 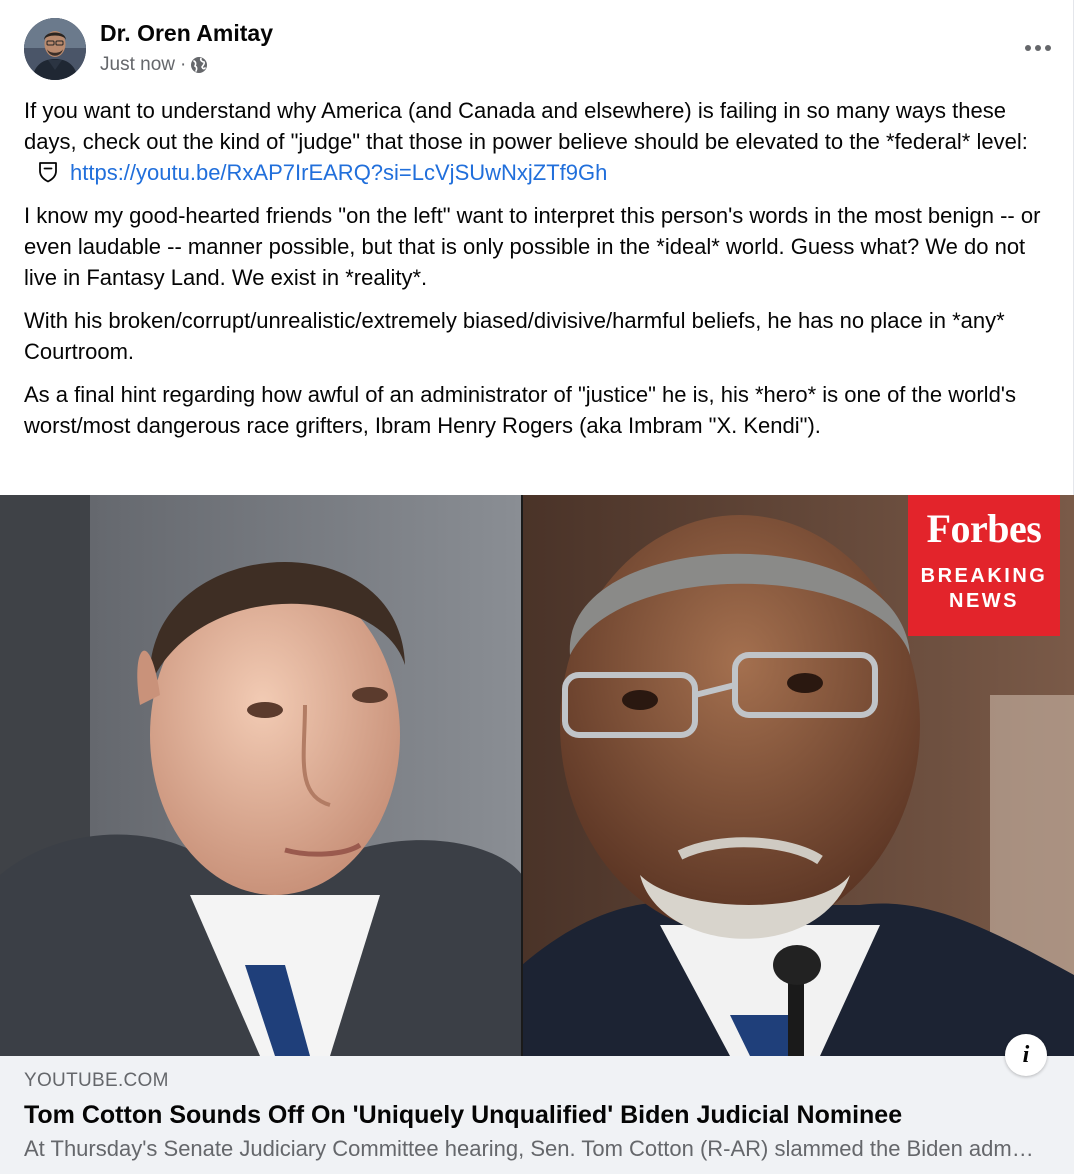 What do you see at coordinates (48, 171) in the screenshot?
I see `shield-icon` at bounding box center [48, 171].